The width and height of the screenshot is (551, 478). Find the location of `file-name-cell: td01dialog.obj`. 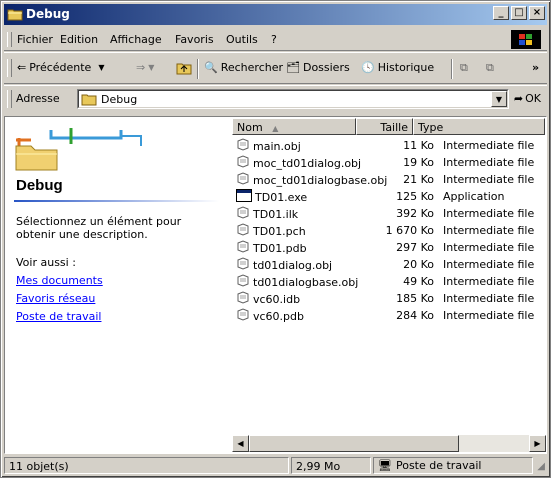

file-name-cell: td01dialog.obj is located at coordinates (284, 265).